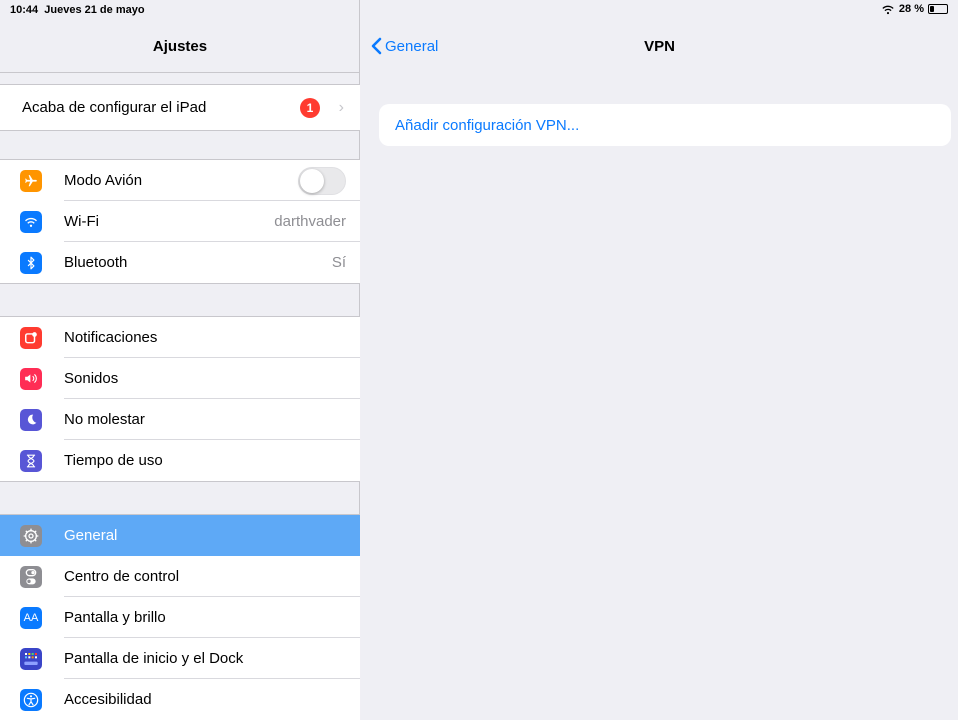 Image resolution: width=958 pixels, height=720 pixels. Describe the element at coordinates (115, 617) in the screenshot. I see `sidebar-item-label: Pantalla y brillo` at that location.